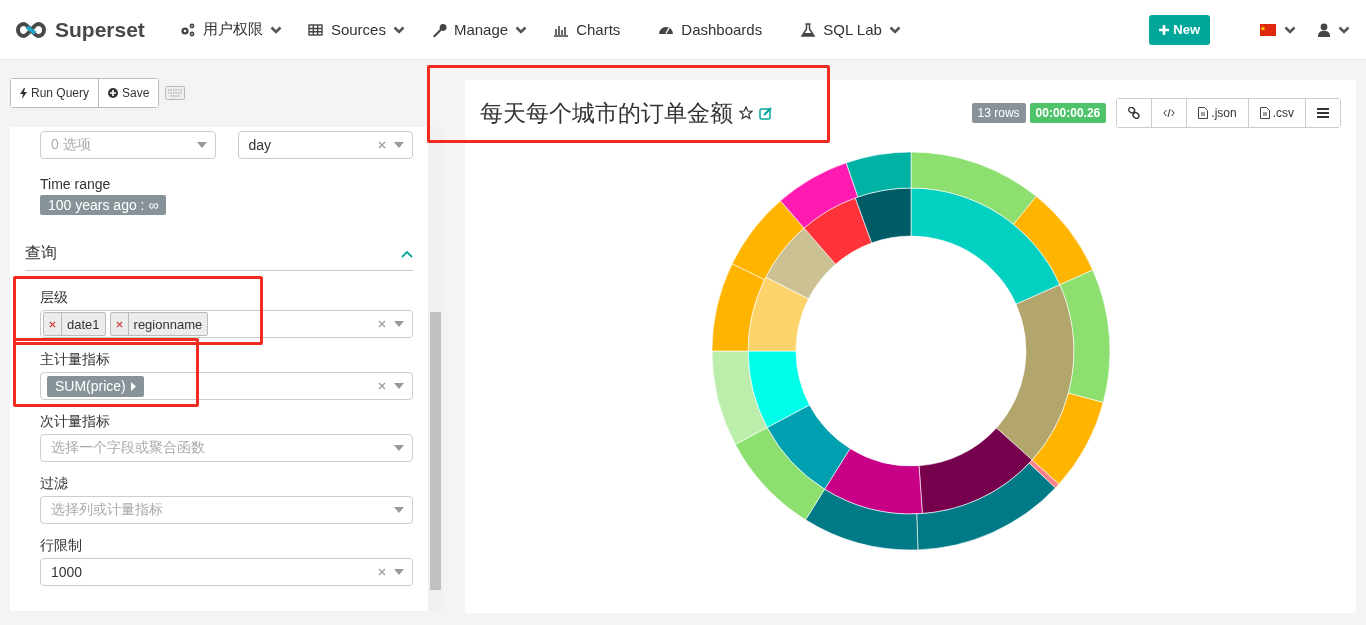 This screenshot has width=1366, height=625. What do you see at coordinates (76, 184) in the screenshot?
I see `field-label: Time range` at bounding box center [76, 184].